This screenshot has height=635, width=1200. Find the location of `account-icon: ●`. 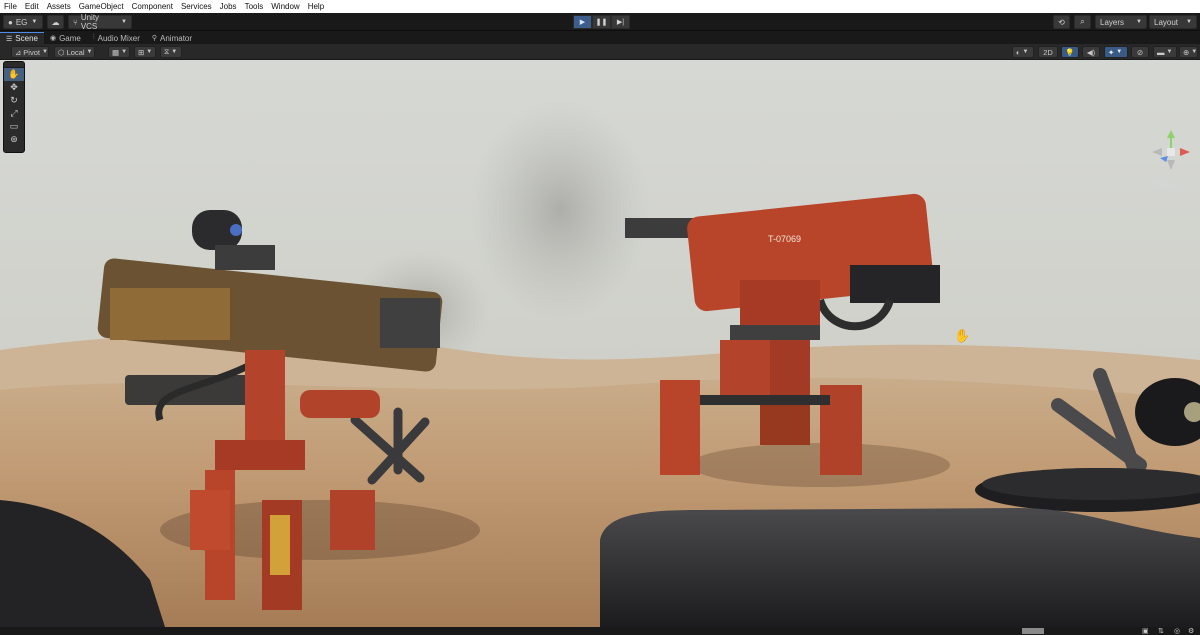

account-icon: ● is located at coordinates (10, 22).